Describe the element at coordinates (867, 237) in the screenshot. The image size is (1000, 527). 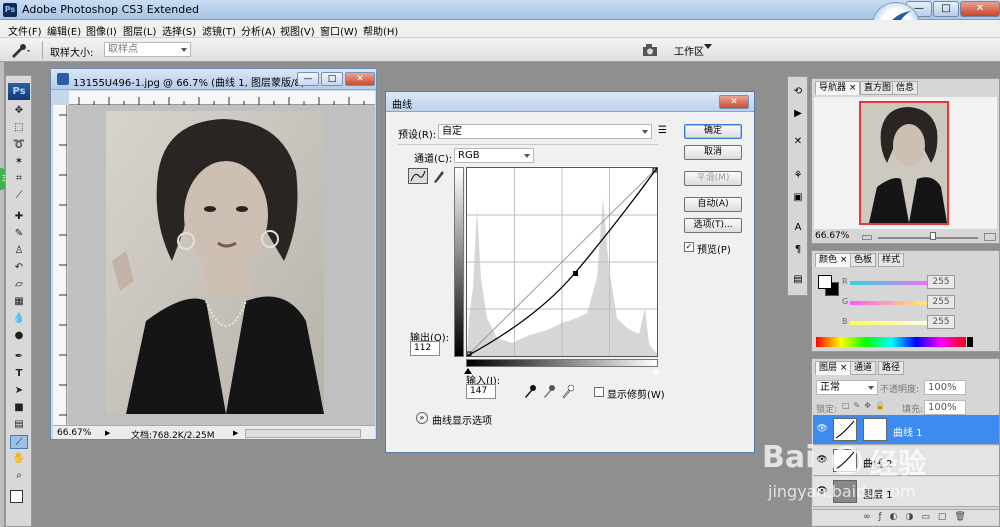
I see `zoom-out-icon` at that location.